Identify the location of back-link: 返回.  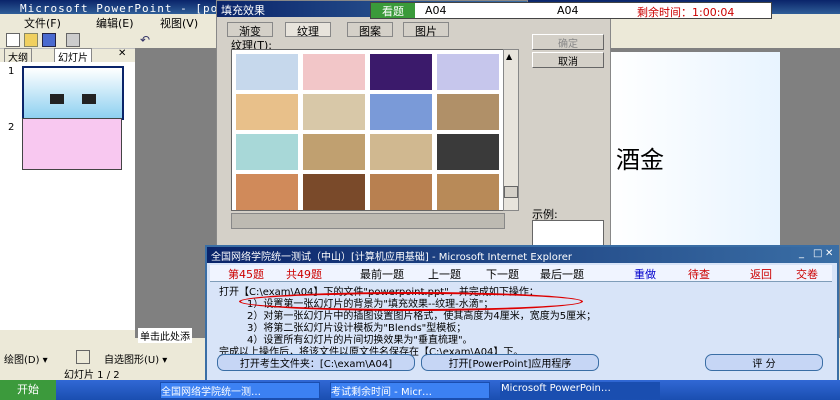
(761, 274).